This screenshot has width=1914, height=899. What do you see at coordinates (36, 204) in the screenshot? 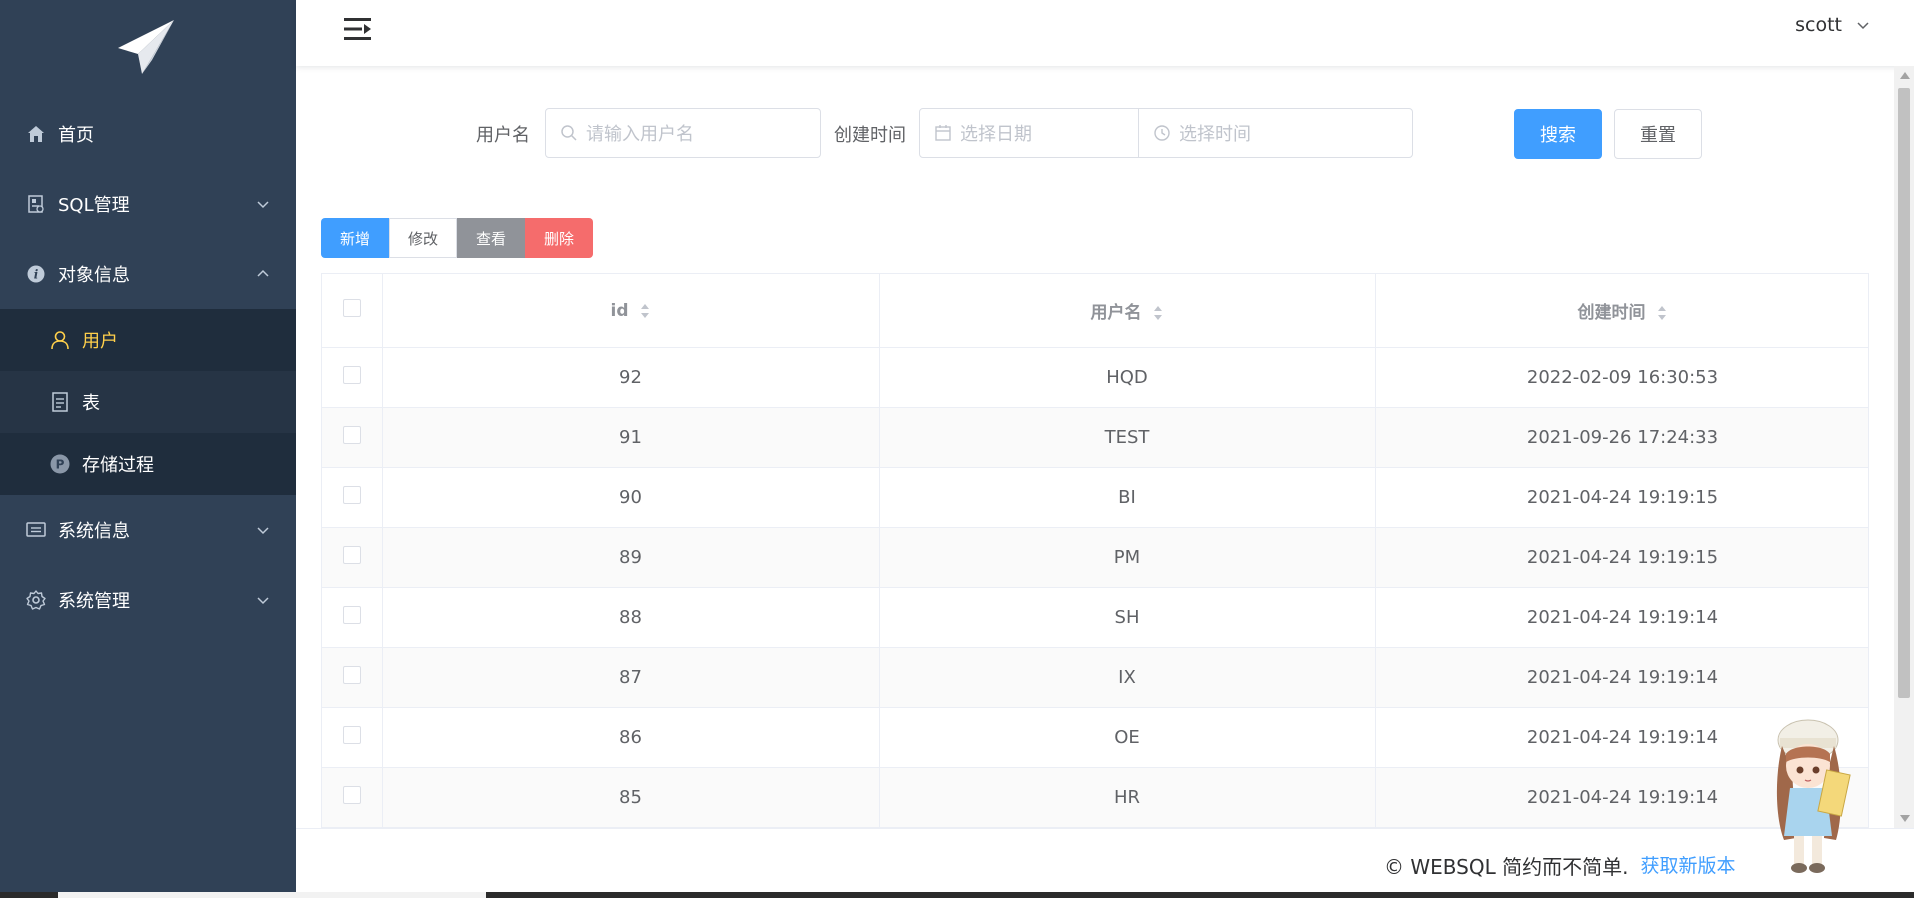
I see `sql-icon` at bounding box center [36, 204].